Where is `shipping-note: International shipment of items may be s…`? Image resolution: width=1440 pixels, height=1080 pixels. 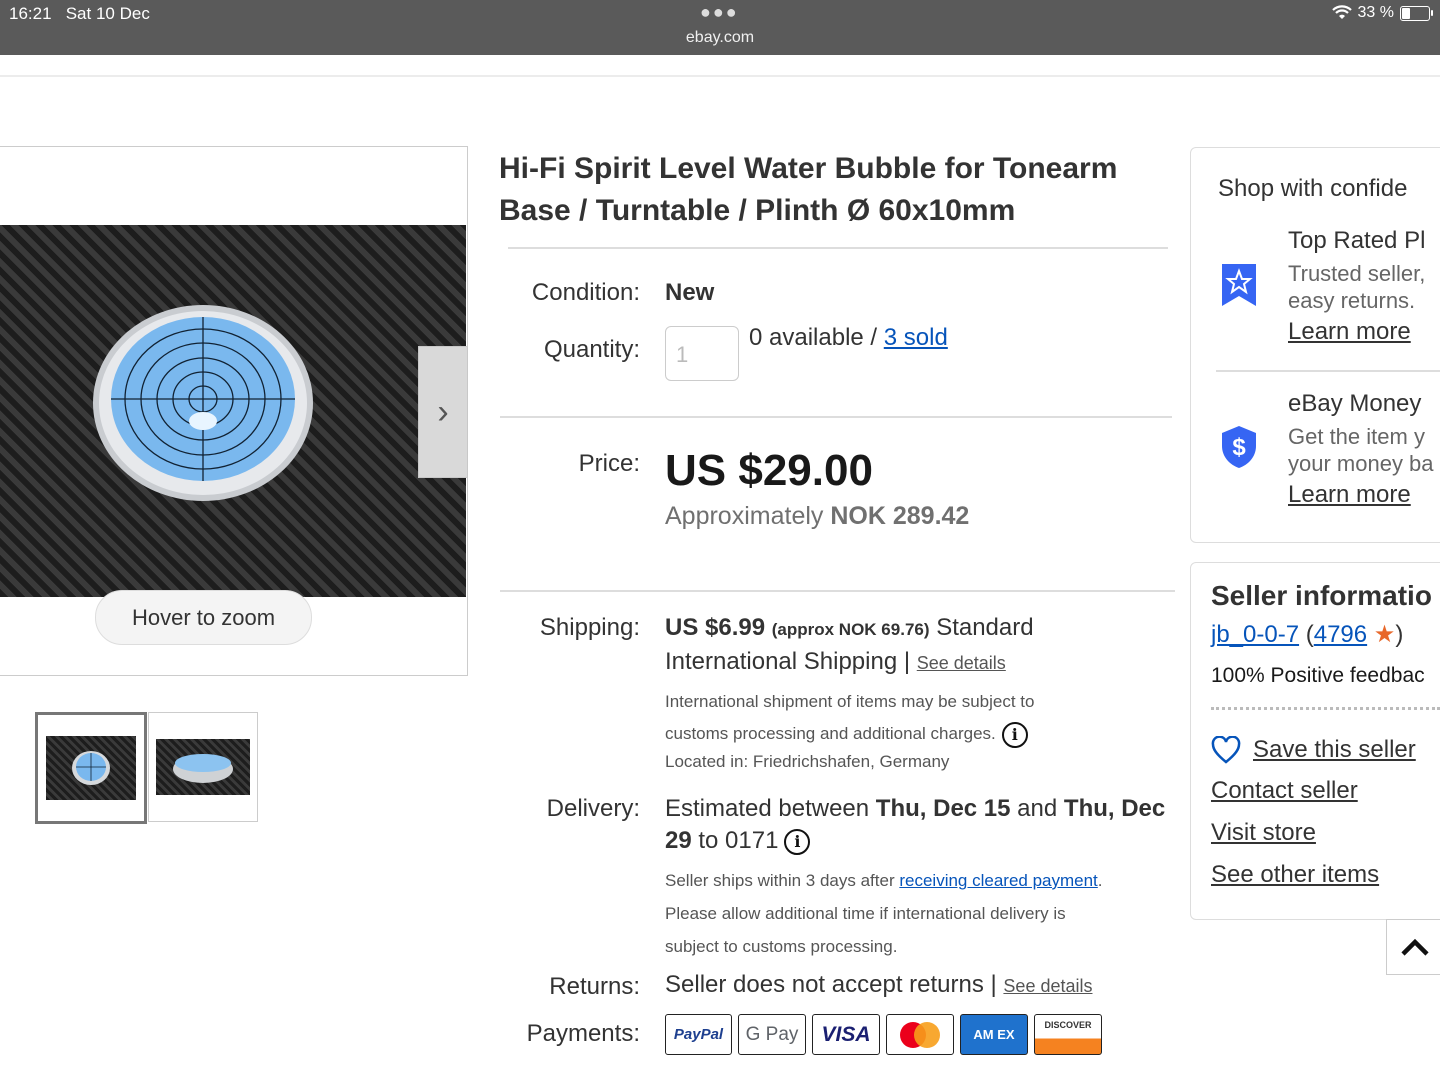
shipping-note: International shipment of items may be s… is located at coordinates (849, 718).